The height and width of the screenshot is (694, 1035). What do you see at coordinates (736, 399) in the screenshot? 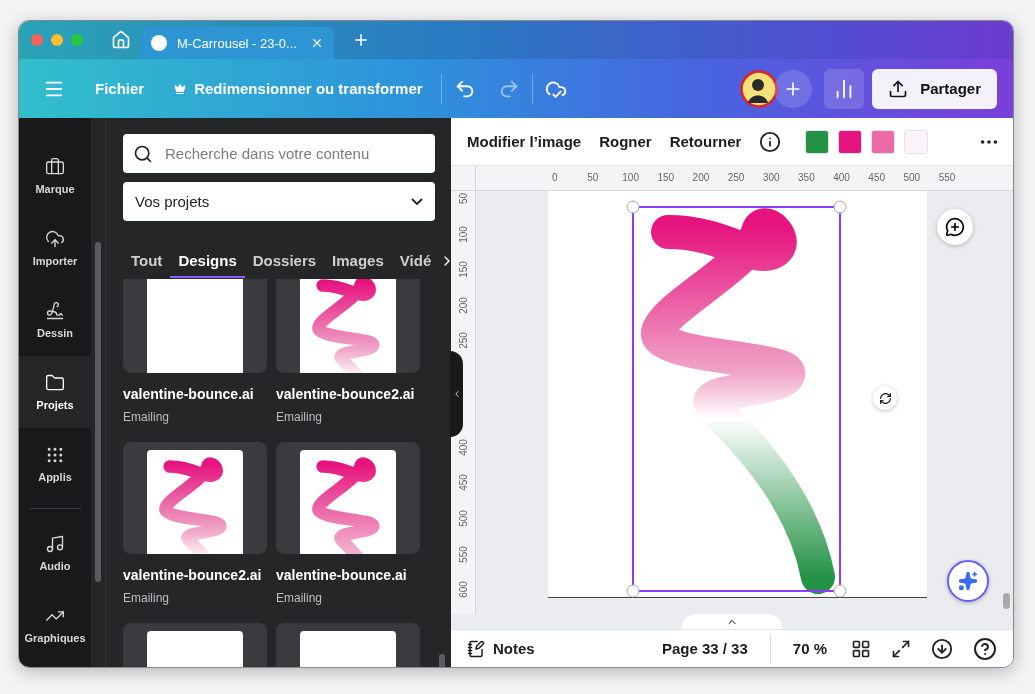
I see `selected-image` at bounding box center [736, 399].